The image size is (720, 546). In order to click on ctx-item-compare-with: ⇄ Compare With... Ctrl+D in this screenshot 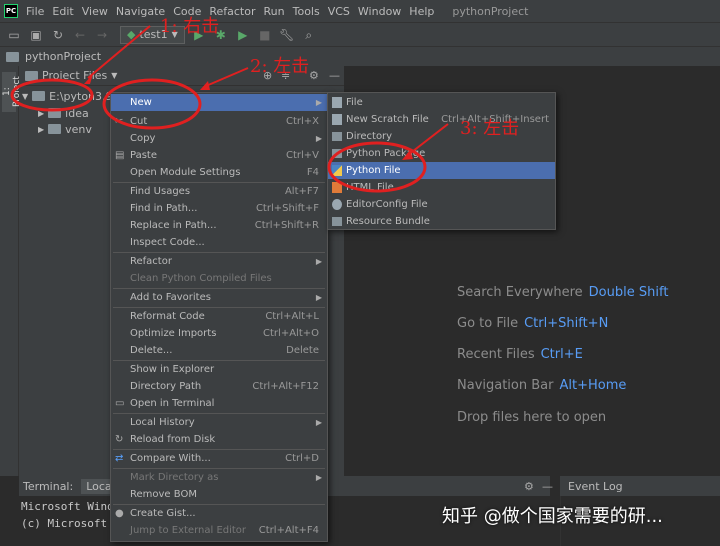, I will do `click(219, 458)`.